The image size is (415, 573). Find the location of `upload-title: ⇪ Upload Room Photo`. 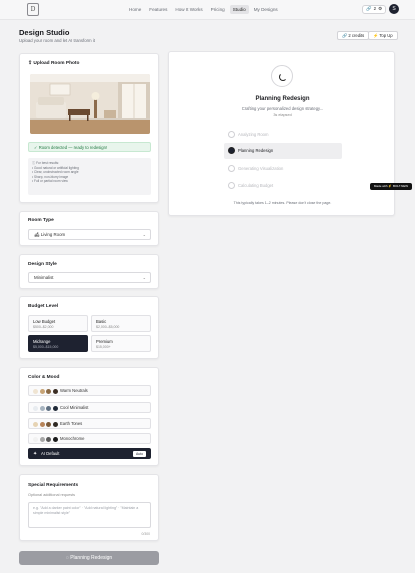

upload-title: ⇪ Upload Room Photo is located at coordinates (54, 63).